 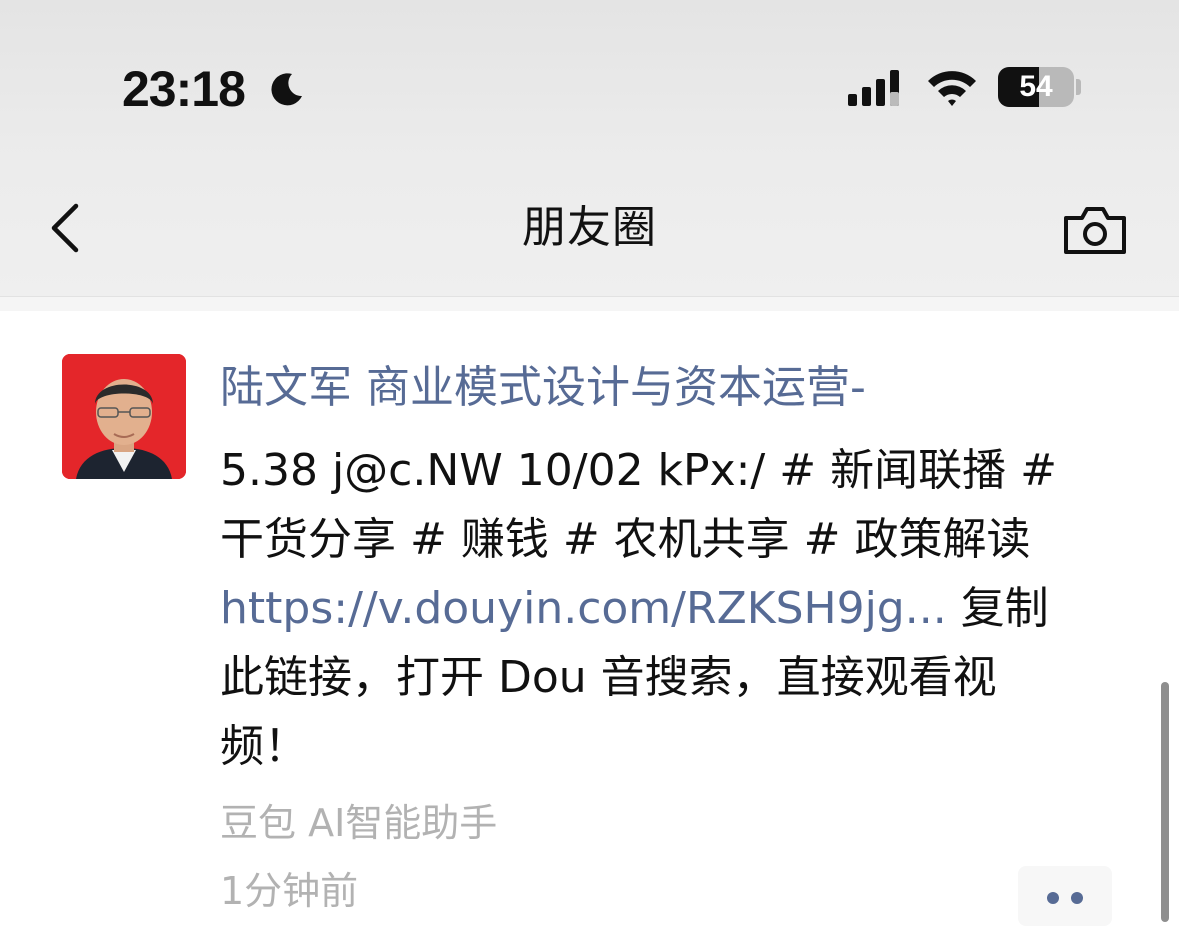 I want to click on camera-icon, so click(x=1095, y=230).